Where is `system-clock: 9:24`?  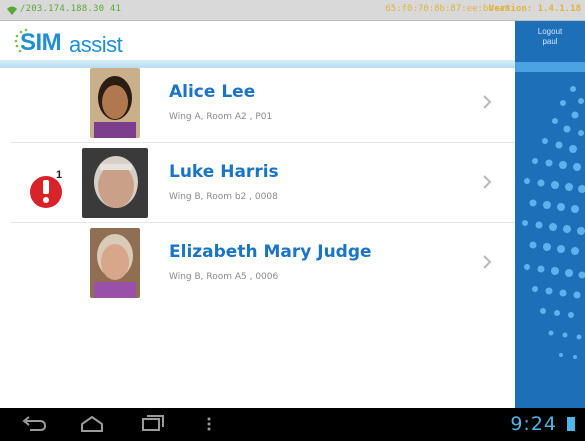
system-clock: 9:24 is located at coordinates (533, 424).